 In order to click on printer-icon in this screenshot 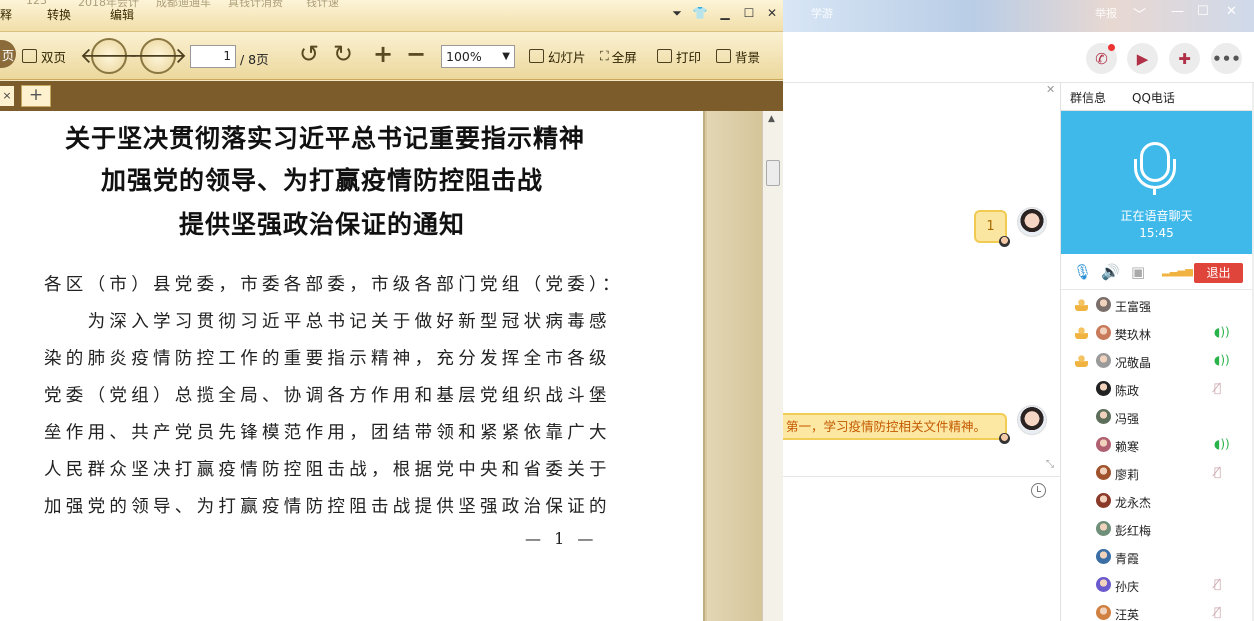, I will do `click(664, 56)`.